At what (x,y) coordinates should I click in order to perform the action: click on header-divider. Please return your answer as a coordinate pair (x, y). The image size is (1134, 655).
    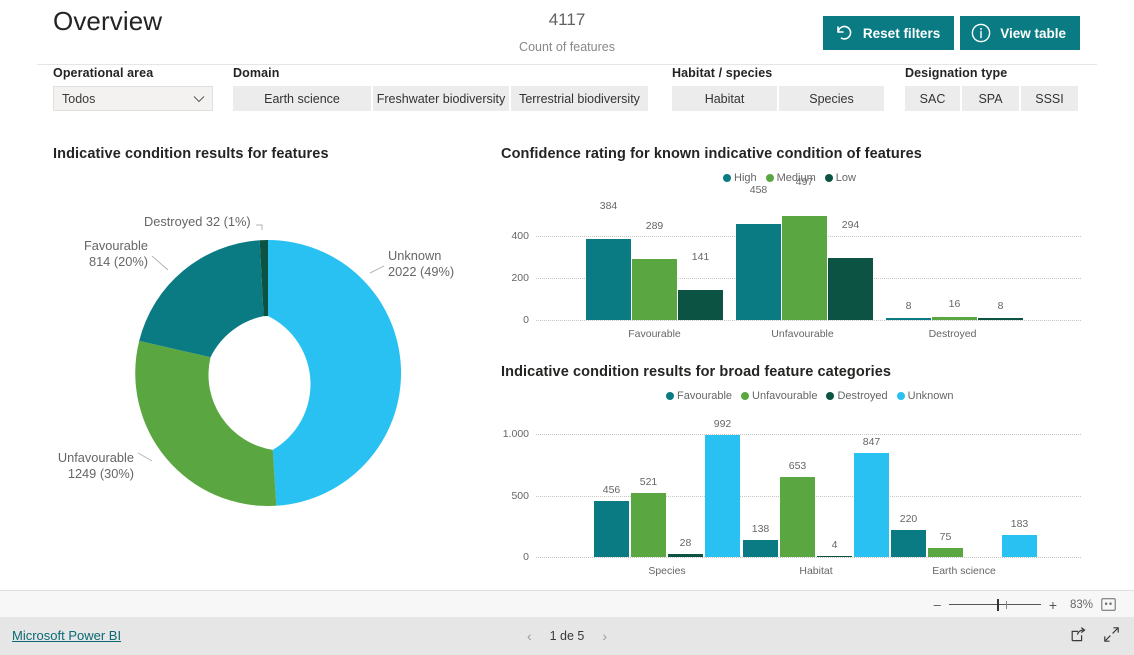
    Looking at the image, I should click on (567, 64).